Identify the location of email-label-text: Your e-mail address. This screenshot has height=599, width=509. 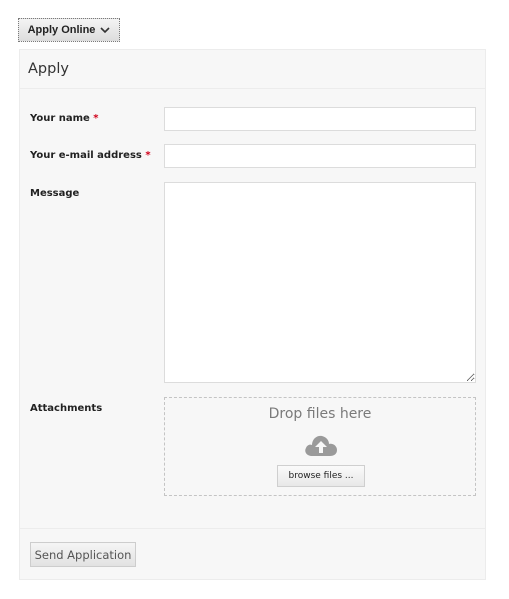
(86, 155).